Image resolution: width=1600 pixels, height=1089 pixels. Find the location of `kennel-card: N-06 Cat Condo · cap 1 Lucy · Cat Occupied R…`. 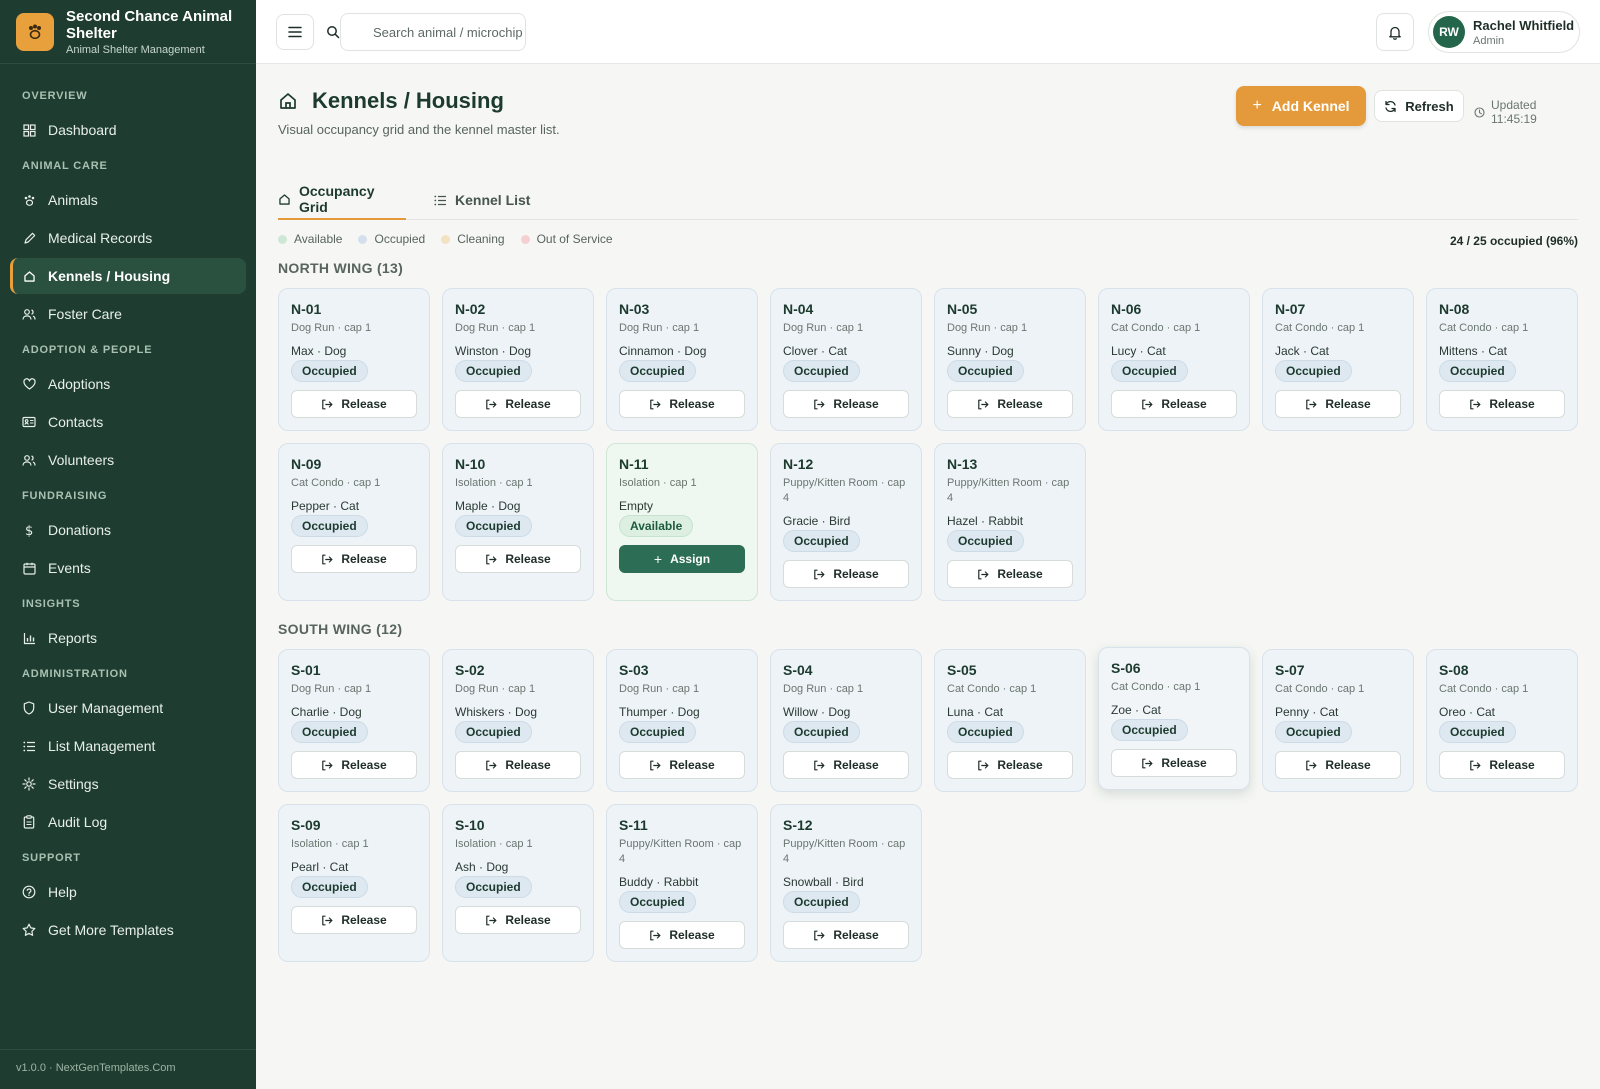

kennel-card: N-06 Cat Condo · cap 1 Lucy · Cat Occupied R… is located at coordinates (1174, 359).